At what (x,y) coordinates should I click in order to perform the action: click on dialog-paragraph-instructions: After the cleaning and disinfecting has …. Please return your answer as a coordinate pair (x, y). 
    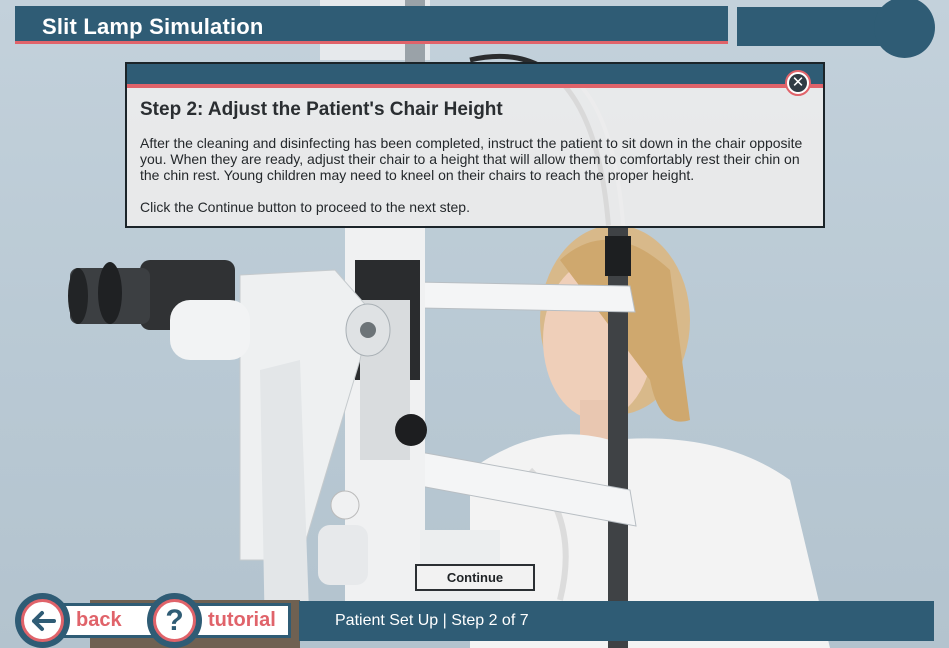
    Looking at the image, I should click on (471, 159).